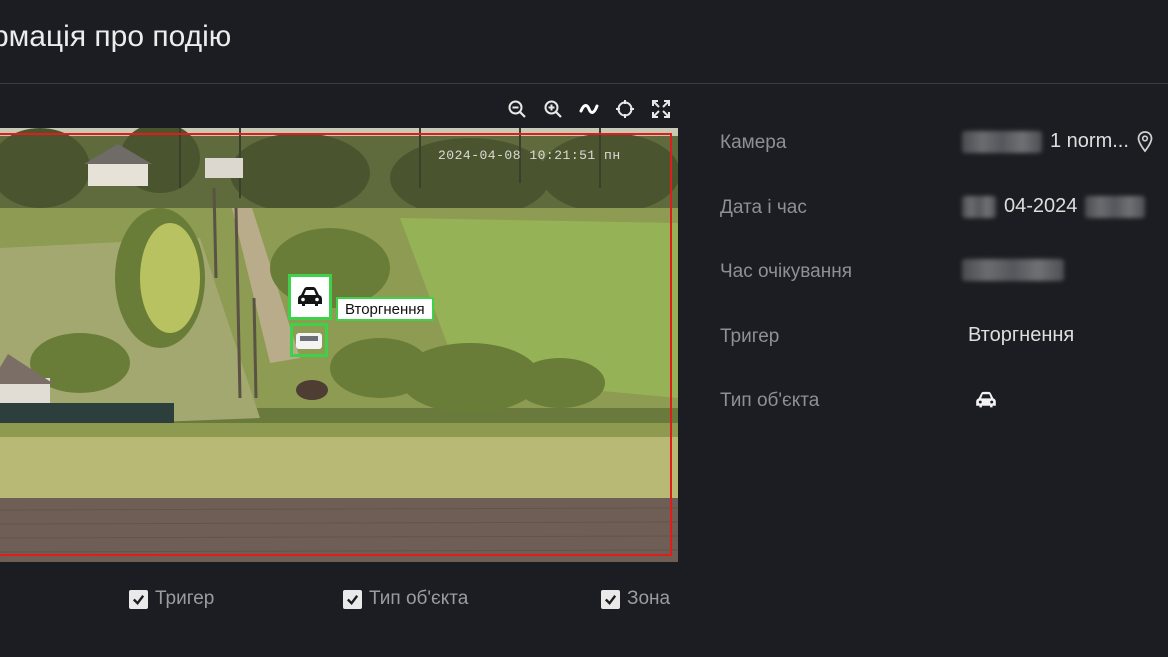 This screenshot has height=657, width=1168. Describe the element at coordinates (529, 155) in the screenshot. I see `video-timestamp: 2024-04-08 10:21:51 пн` at that location.